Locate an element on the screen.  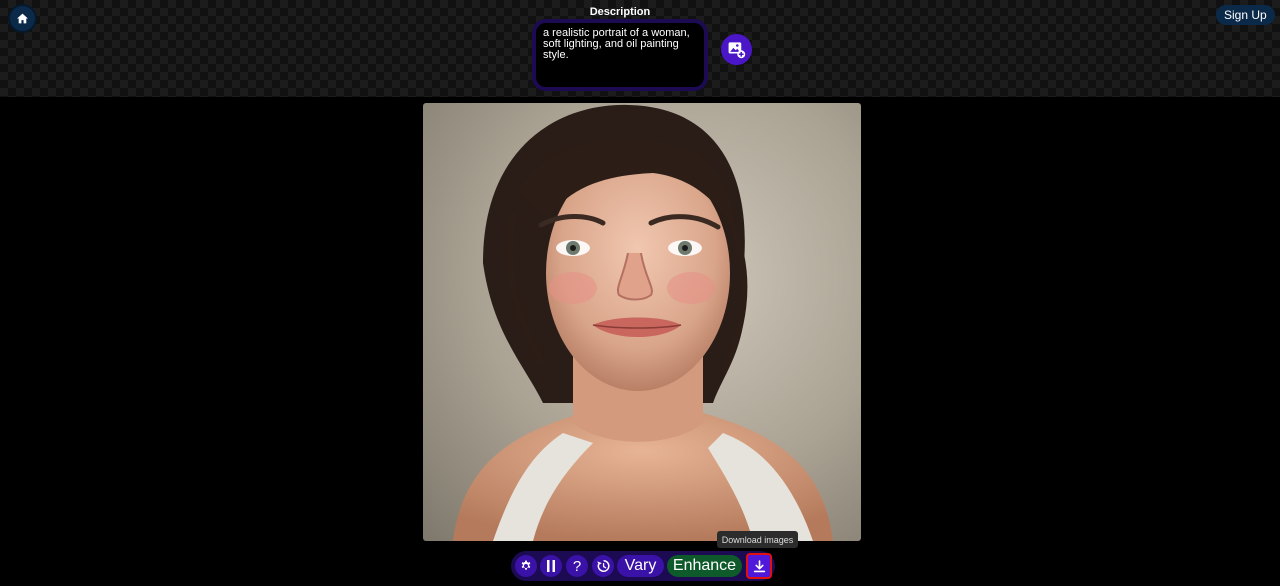
description-label: Description is located at coordinates (620, 12).